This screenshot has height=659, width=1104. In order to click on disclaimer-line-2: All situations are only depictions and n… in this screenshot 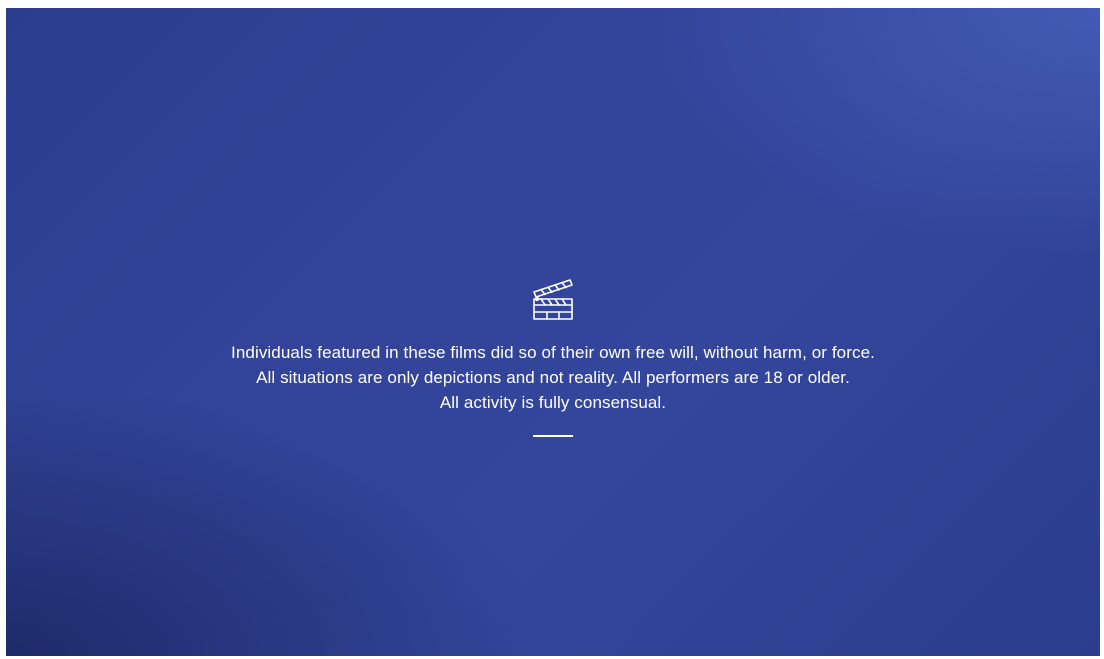, I will do `click(553, 377)`.